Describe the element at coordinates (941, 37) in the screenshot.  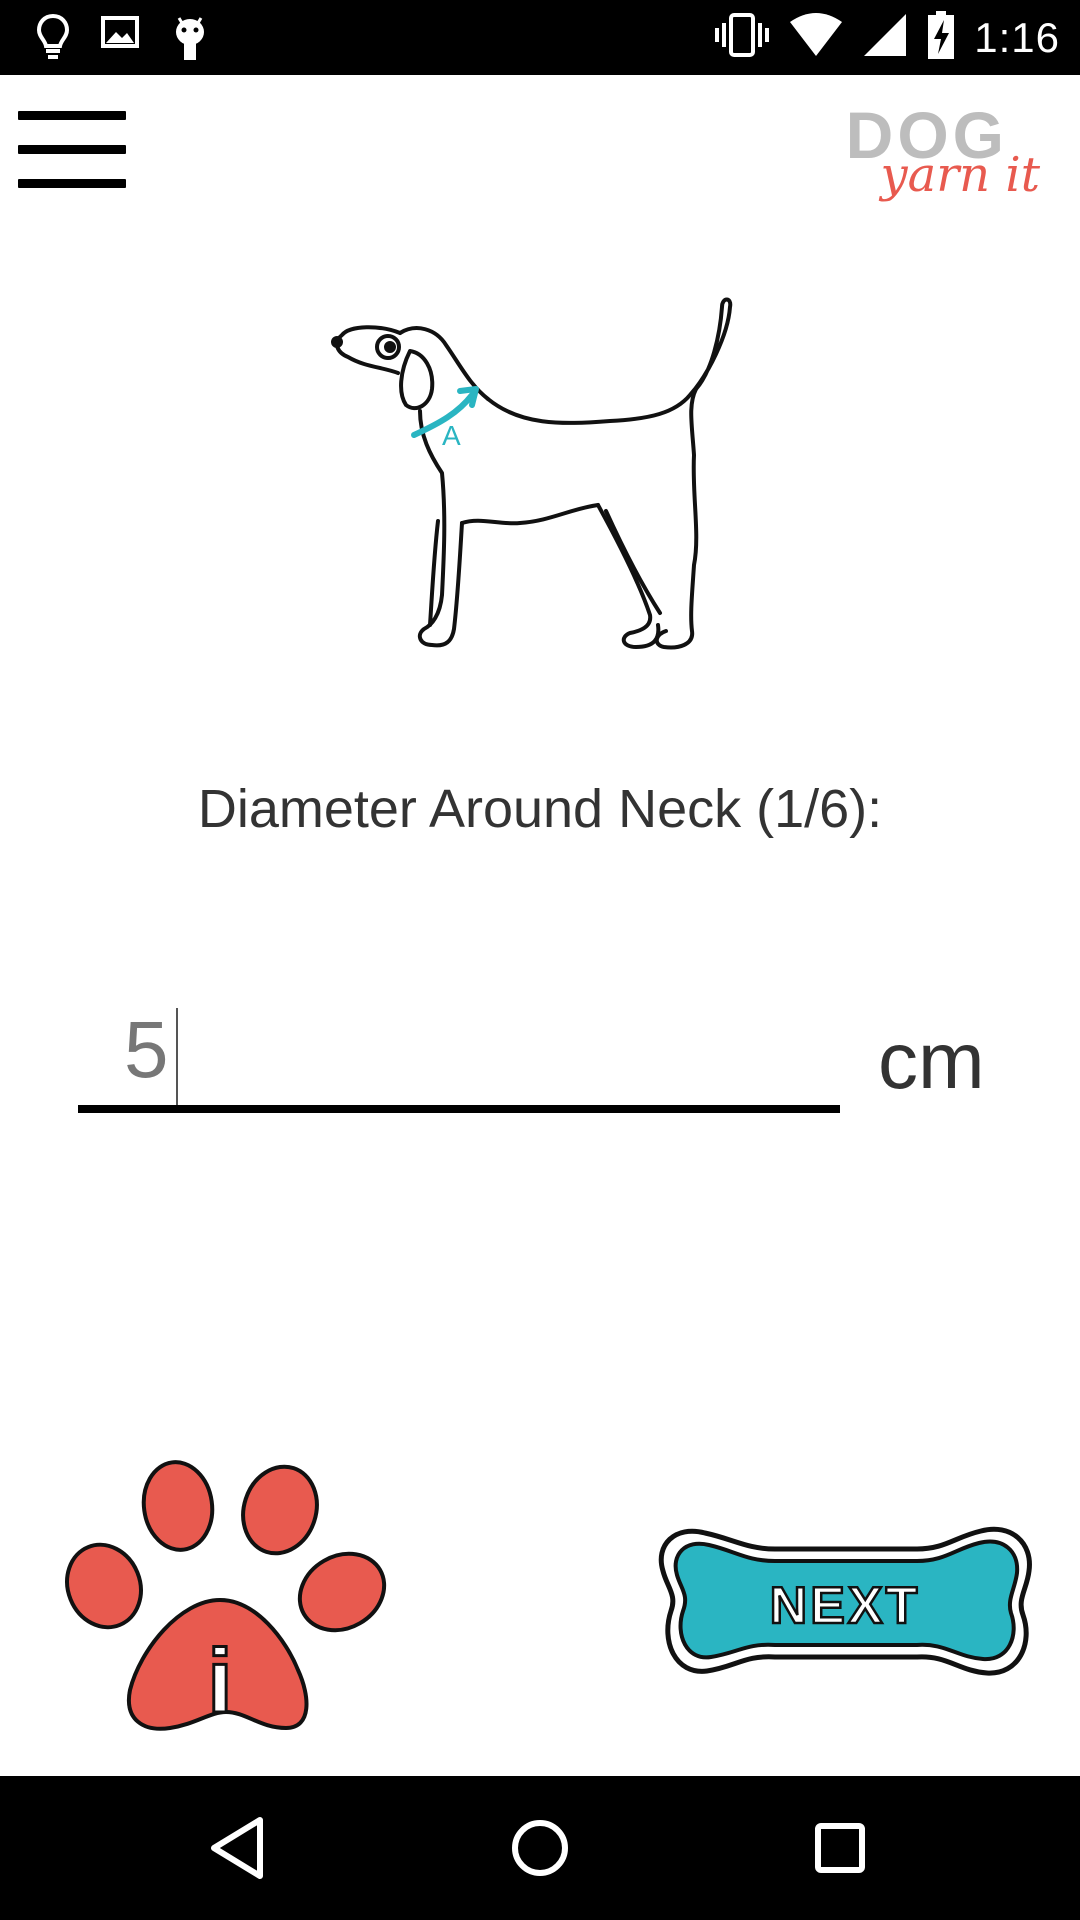
I see `battery-charging-icon` at that location.